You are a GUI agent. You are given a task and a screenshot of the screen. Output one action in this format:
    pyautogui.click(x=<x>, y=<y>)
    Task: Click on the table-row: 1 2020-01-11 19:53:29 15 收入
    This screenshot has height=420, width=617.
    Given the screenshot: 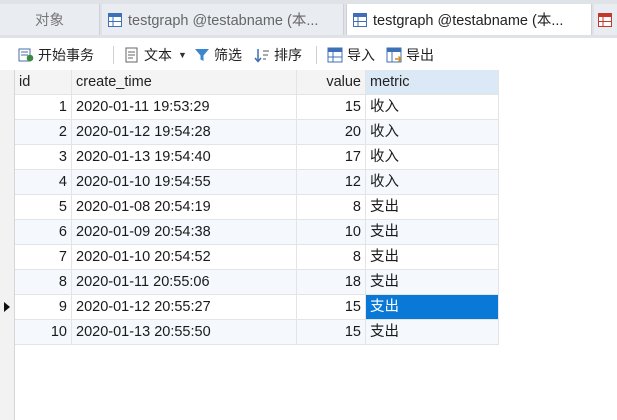 What is the action you would take?
    pyautogui.click(x=257, y=107)
    